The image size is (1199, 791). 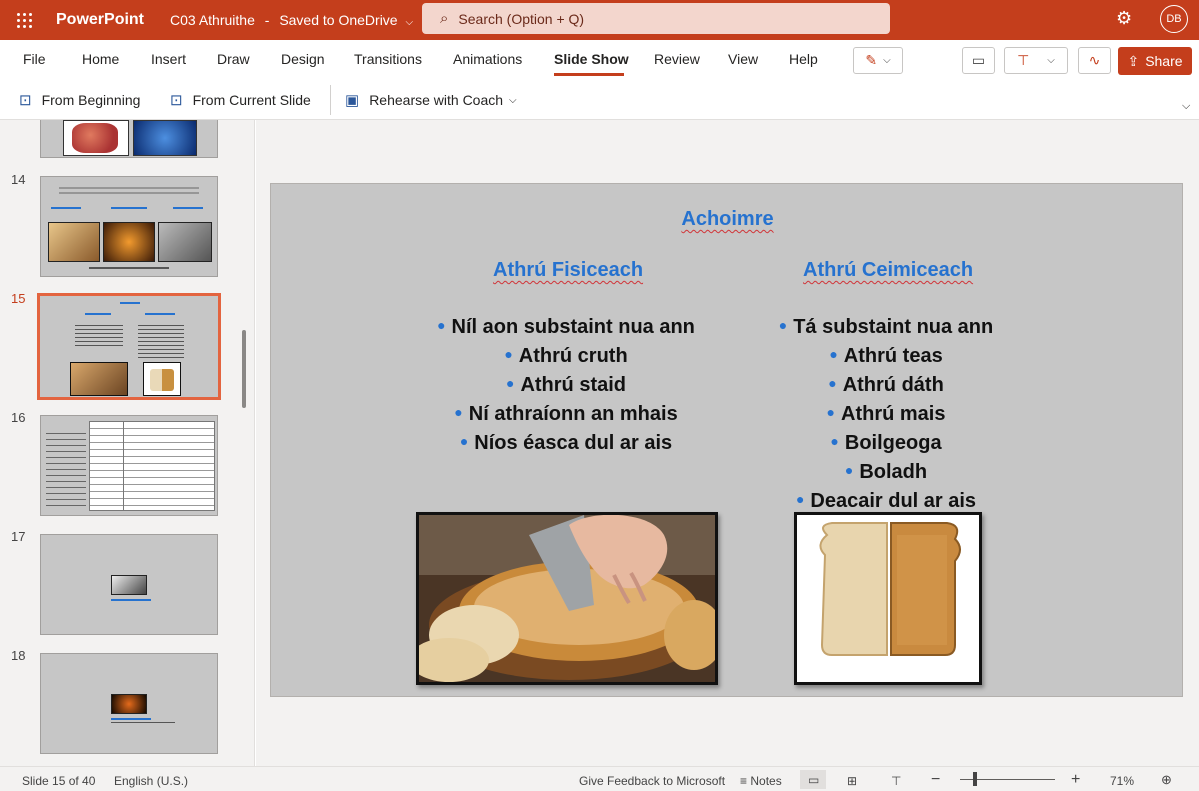 What do you see at coordinates (1174, 19) in the screenshot?
I see `avatar: DB` at bounding box center [1174, 19].